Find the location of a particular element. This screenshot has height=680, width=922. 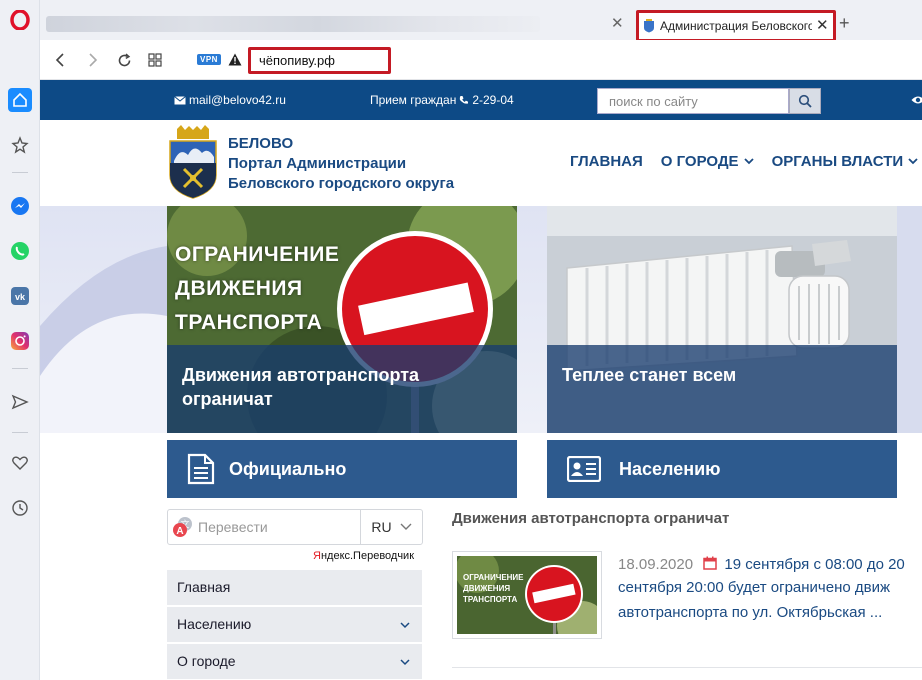

home-icon is located at coordinates (20, 100).